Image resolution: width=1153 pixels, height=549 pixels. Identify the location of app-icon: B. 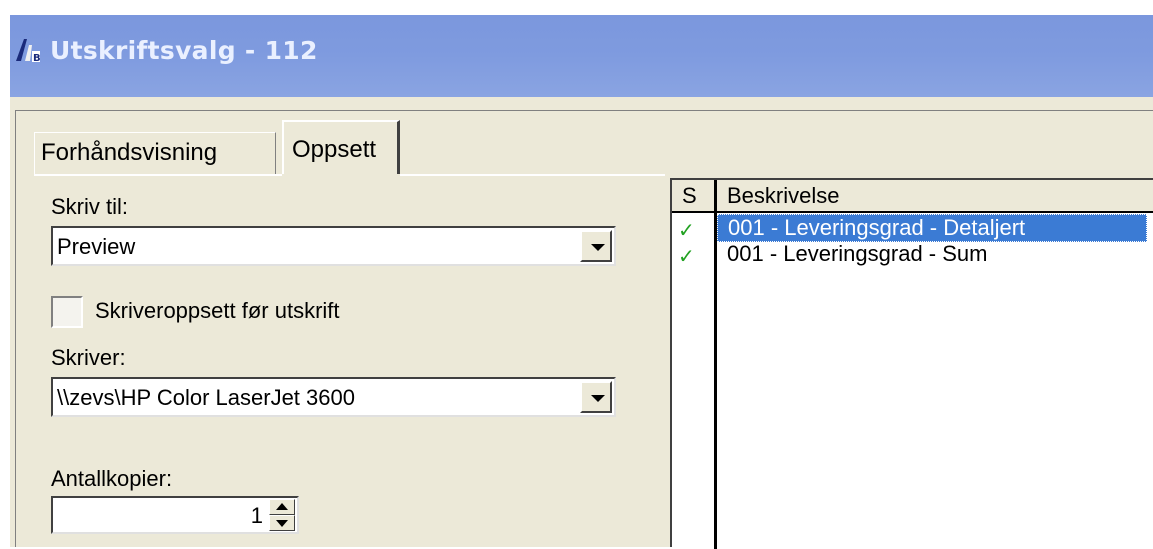
(28, 51).